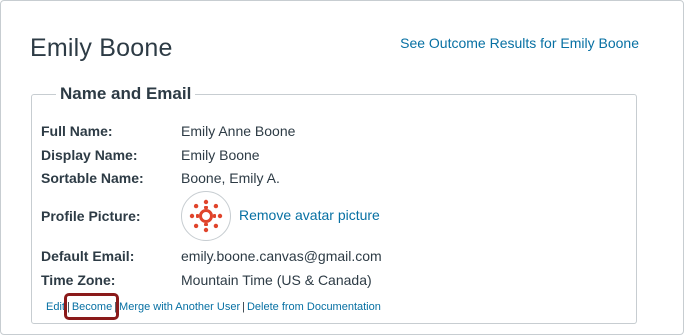 Image resolution: width=684 pixels, height=335 pixels. Describe the element at coordinates (314, 307) in the screenshot. I see `delete-user-link: Delete from Documentation` at that location.